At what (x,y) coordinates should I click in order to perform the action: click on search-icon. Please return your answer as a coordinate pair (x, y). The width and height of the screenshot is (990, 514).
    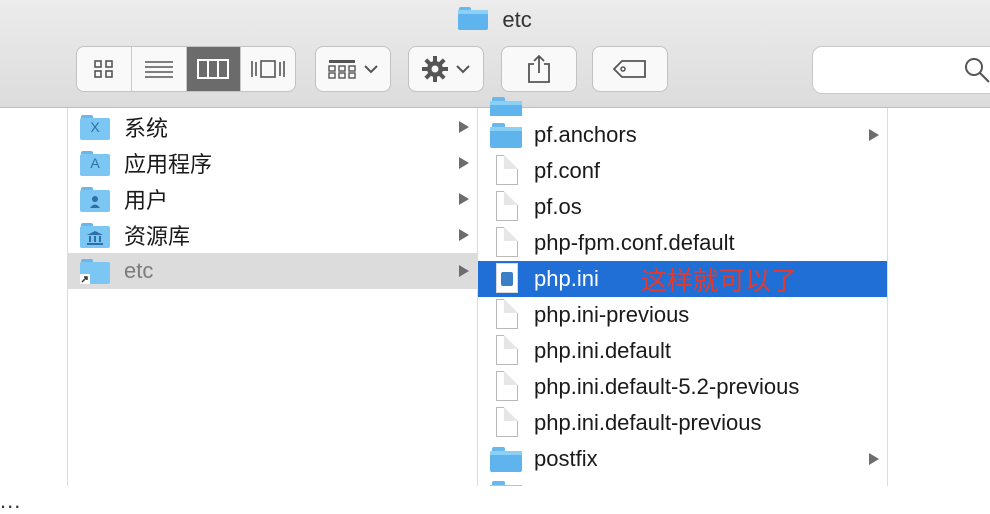
    Looking at the image, I should click on (977, 70).